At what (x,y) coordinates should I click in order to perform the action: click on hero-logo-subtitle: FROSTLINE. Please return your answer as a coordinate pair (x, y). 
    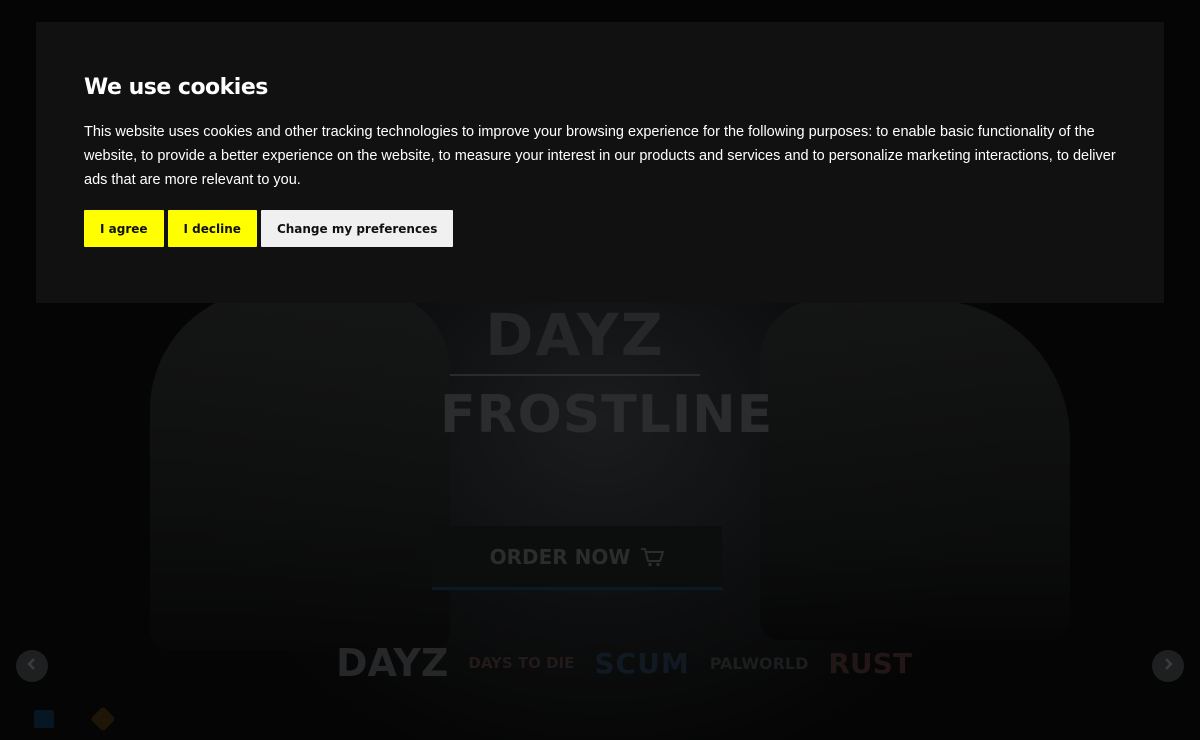
    Looking at the image, I should click on (607, 415).